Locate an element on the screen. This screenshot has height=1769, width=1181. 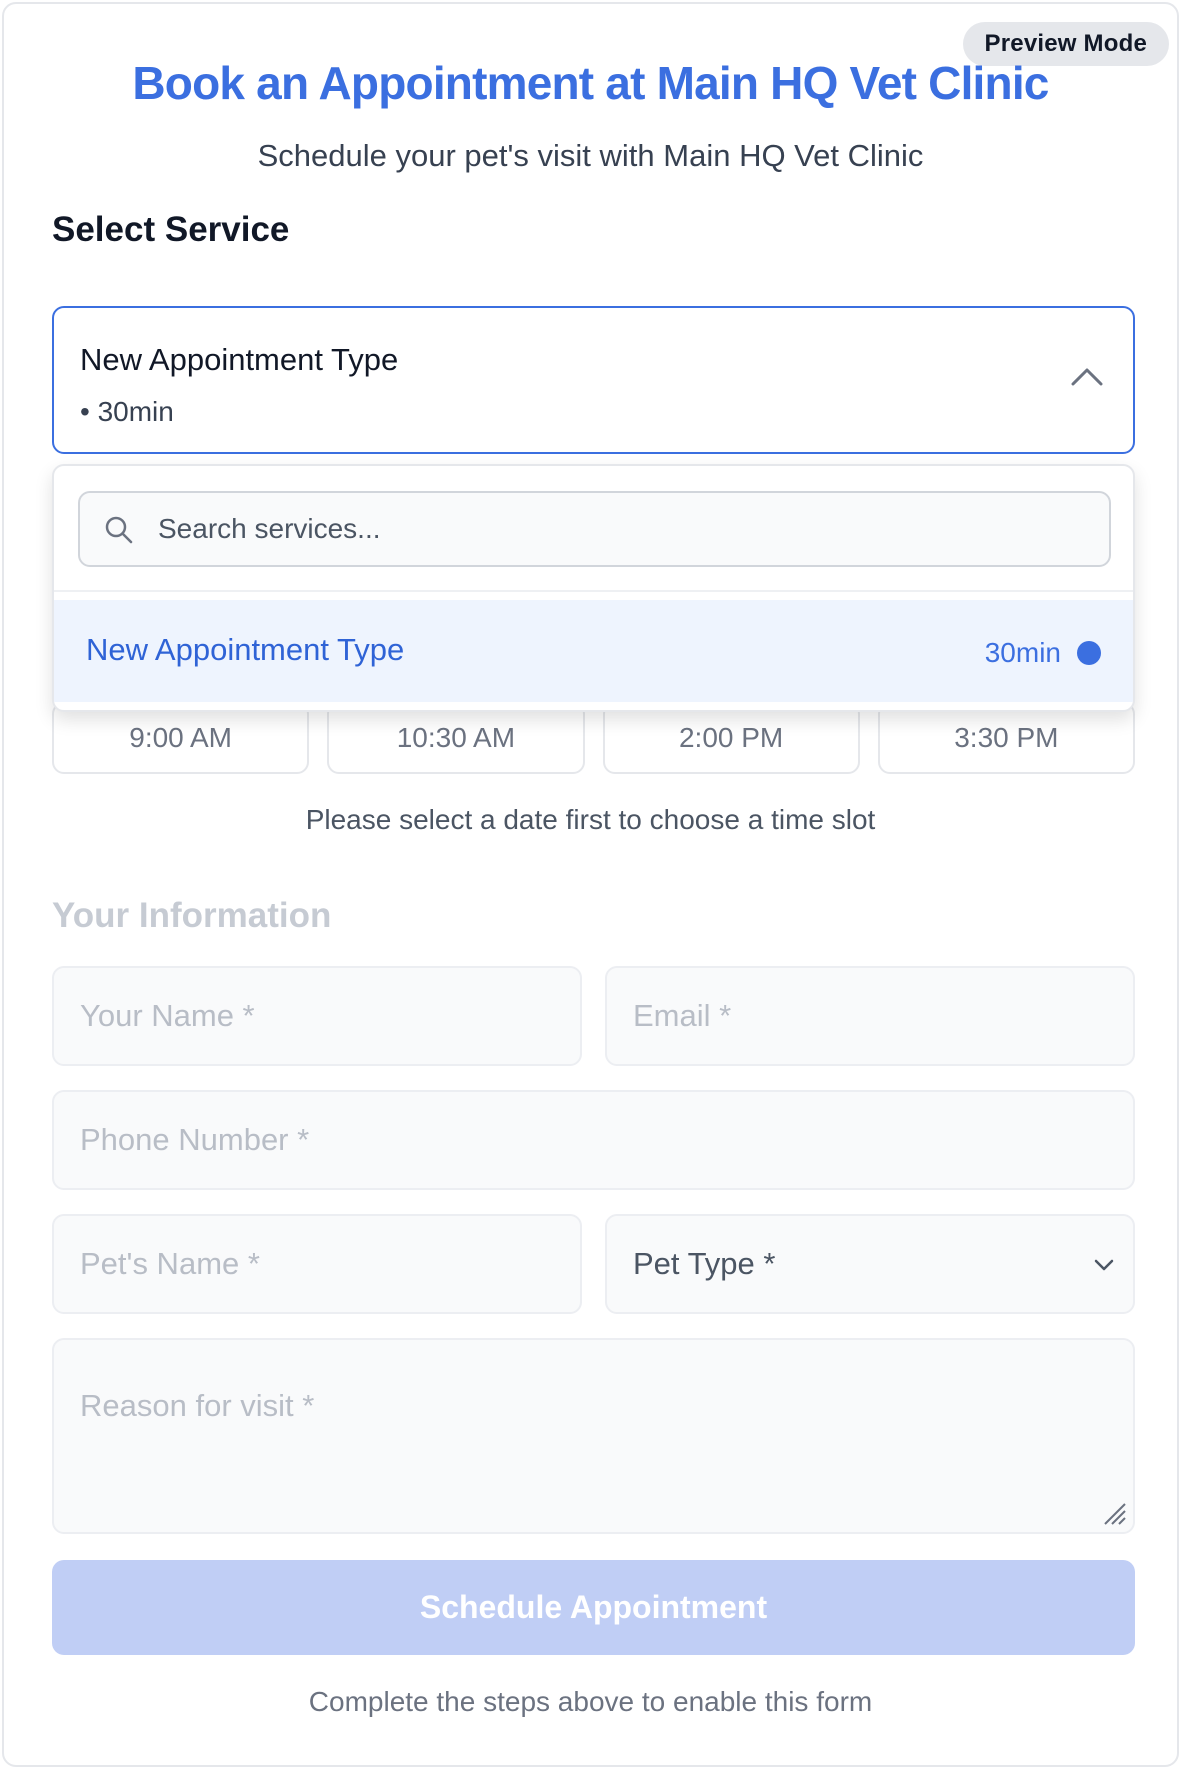
service-select: New Appointment Type • 30min is located at coordinates (593, 380).